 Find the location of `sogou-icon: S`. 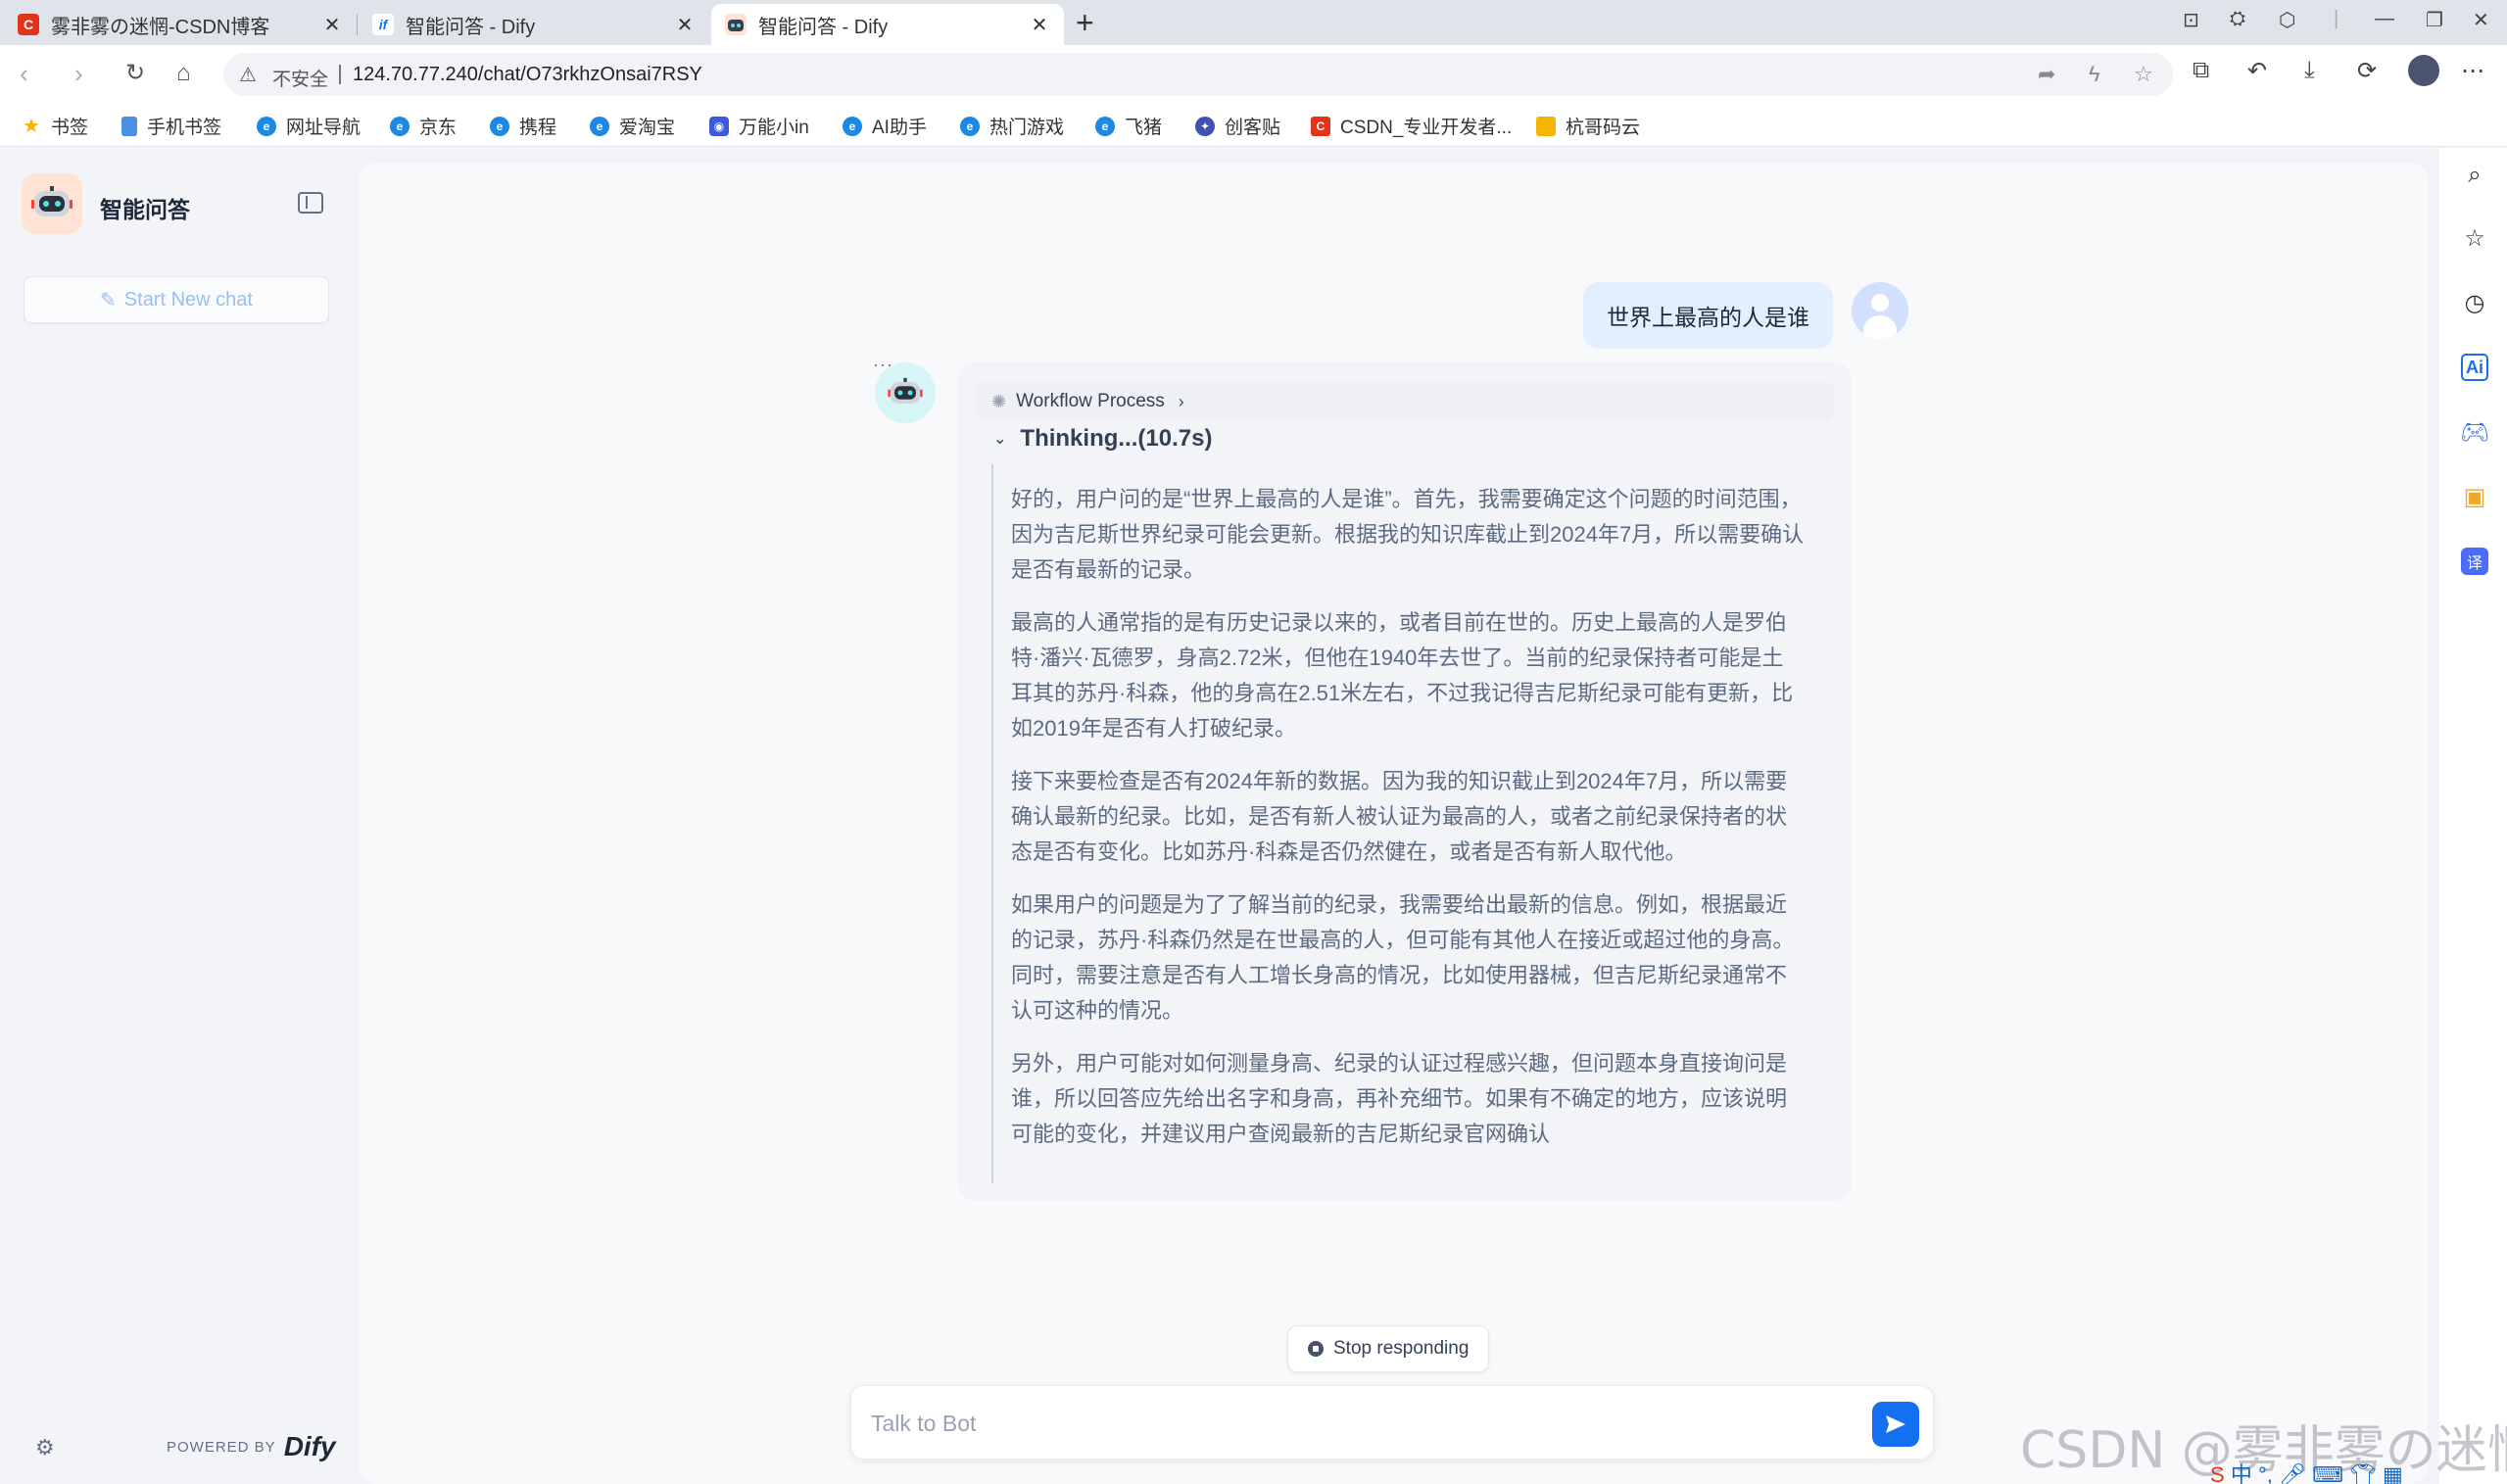

sogou-icon: S is located at coordinates (2218, 1473).